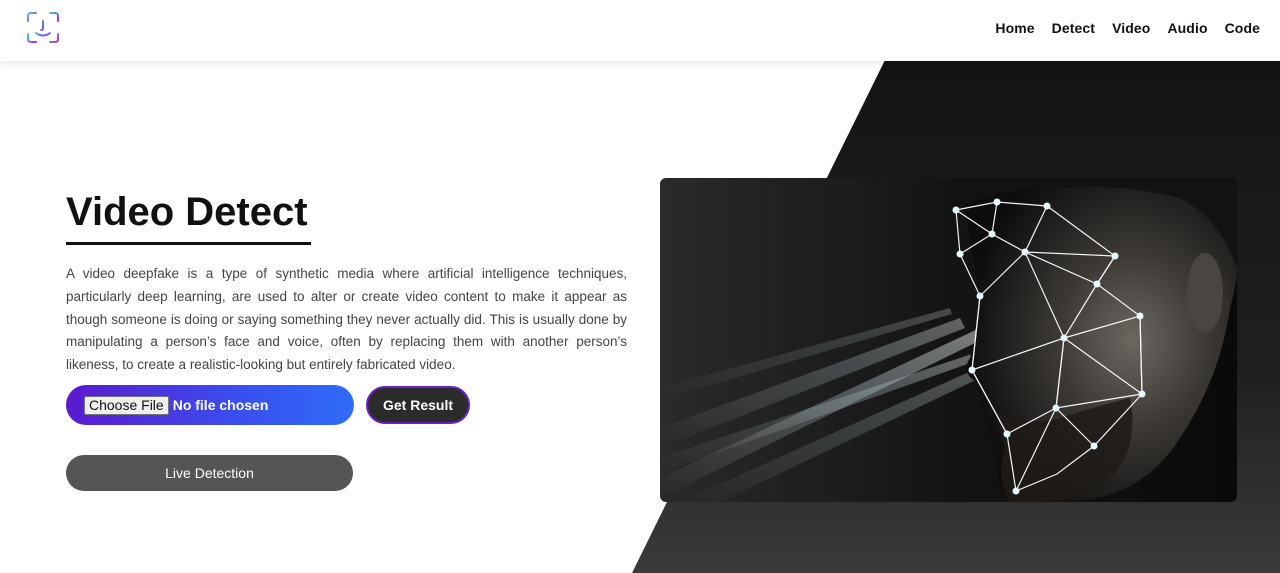  What do you see at coordinates (418, 405) in the screenshot?
I see `get-result-button: Get Result` at bounding box center [418, 405].